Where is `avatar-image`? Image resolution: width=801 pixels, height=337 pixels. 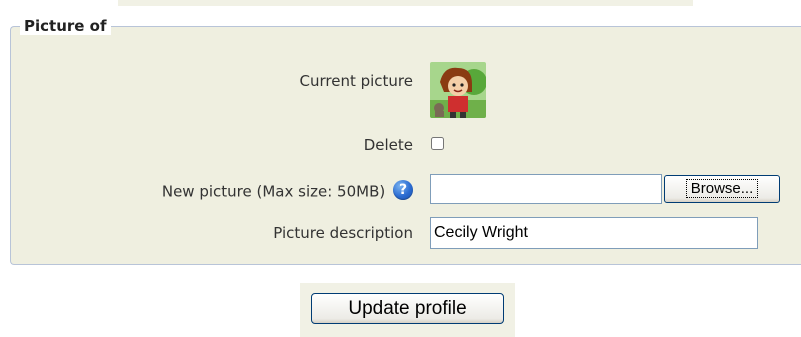
avatar-image is located at coordinates (458, 90).